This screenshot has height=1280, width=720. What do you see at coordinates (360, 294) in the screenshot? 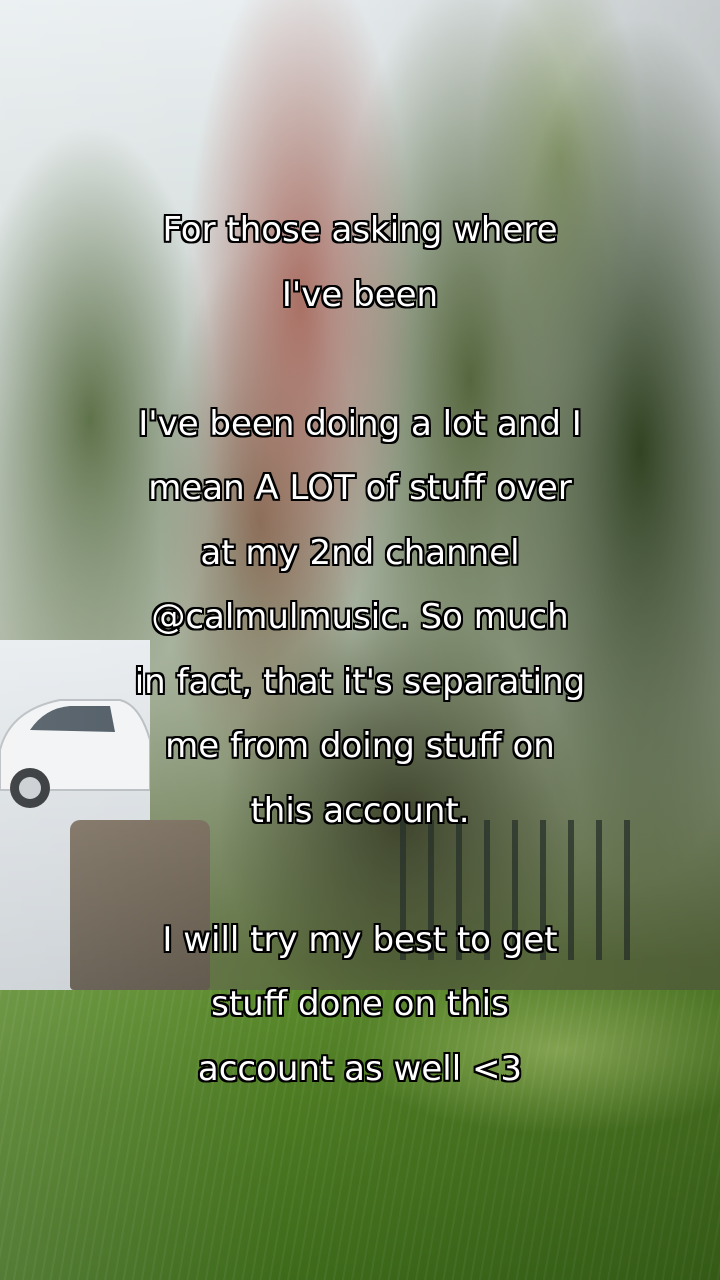
I see `caption-line: I've been` at bounding box center [360, 294].